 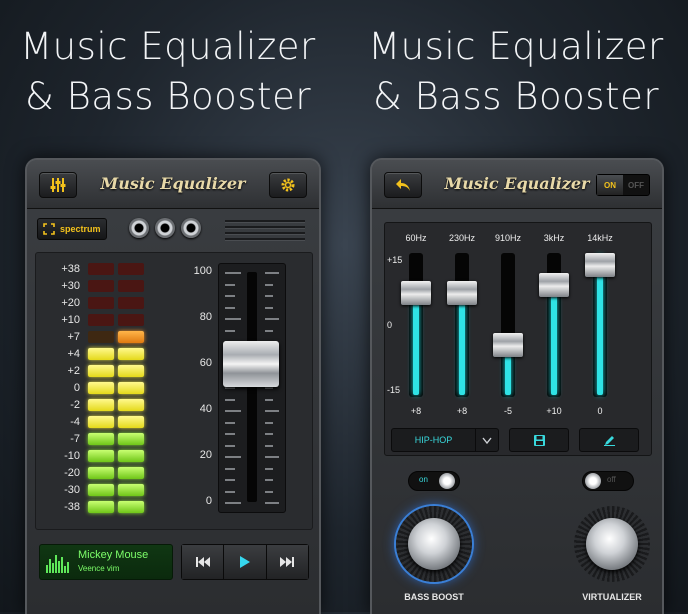 What do you see at coordinates (434, 544) in the screenshot?
I see `bass-boost-knob` at bounding box center [434, 544].